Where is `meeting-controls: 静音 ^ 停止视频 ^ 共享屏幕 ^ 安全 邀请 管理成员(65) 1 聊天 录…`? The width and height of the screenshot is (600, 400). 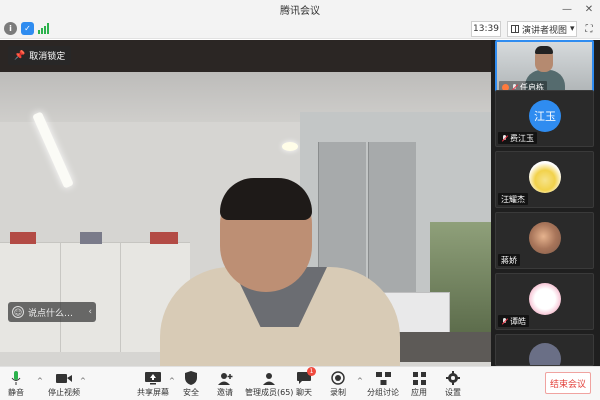
meeting-controls: 静音 ^ 停止视频 ^ 共享屏幕 ^ 安全 邀请 管理成员(65) 1 聊天 录… is located at coordinates (300, 383).